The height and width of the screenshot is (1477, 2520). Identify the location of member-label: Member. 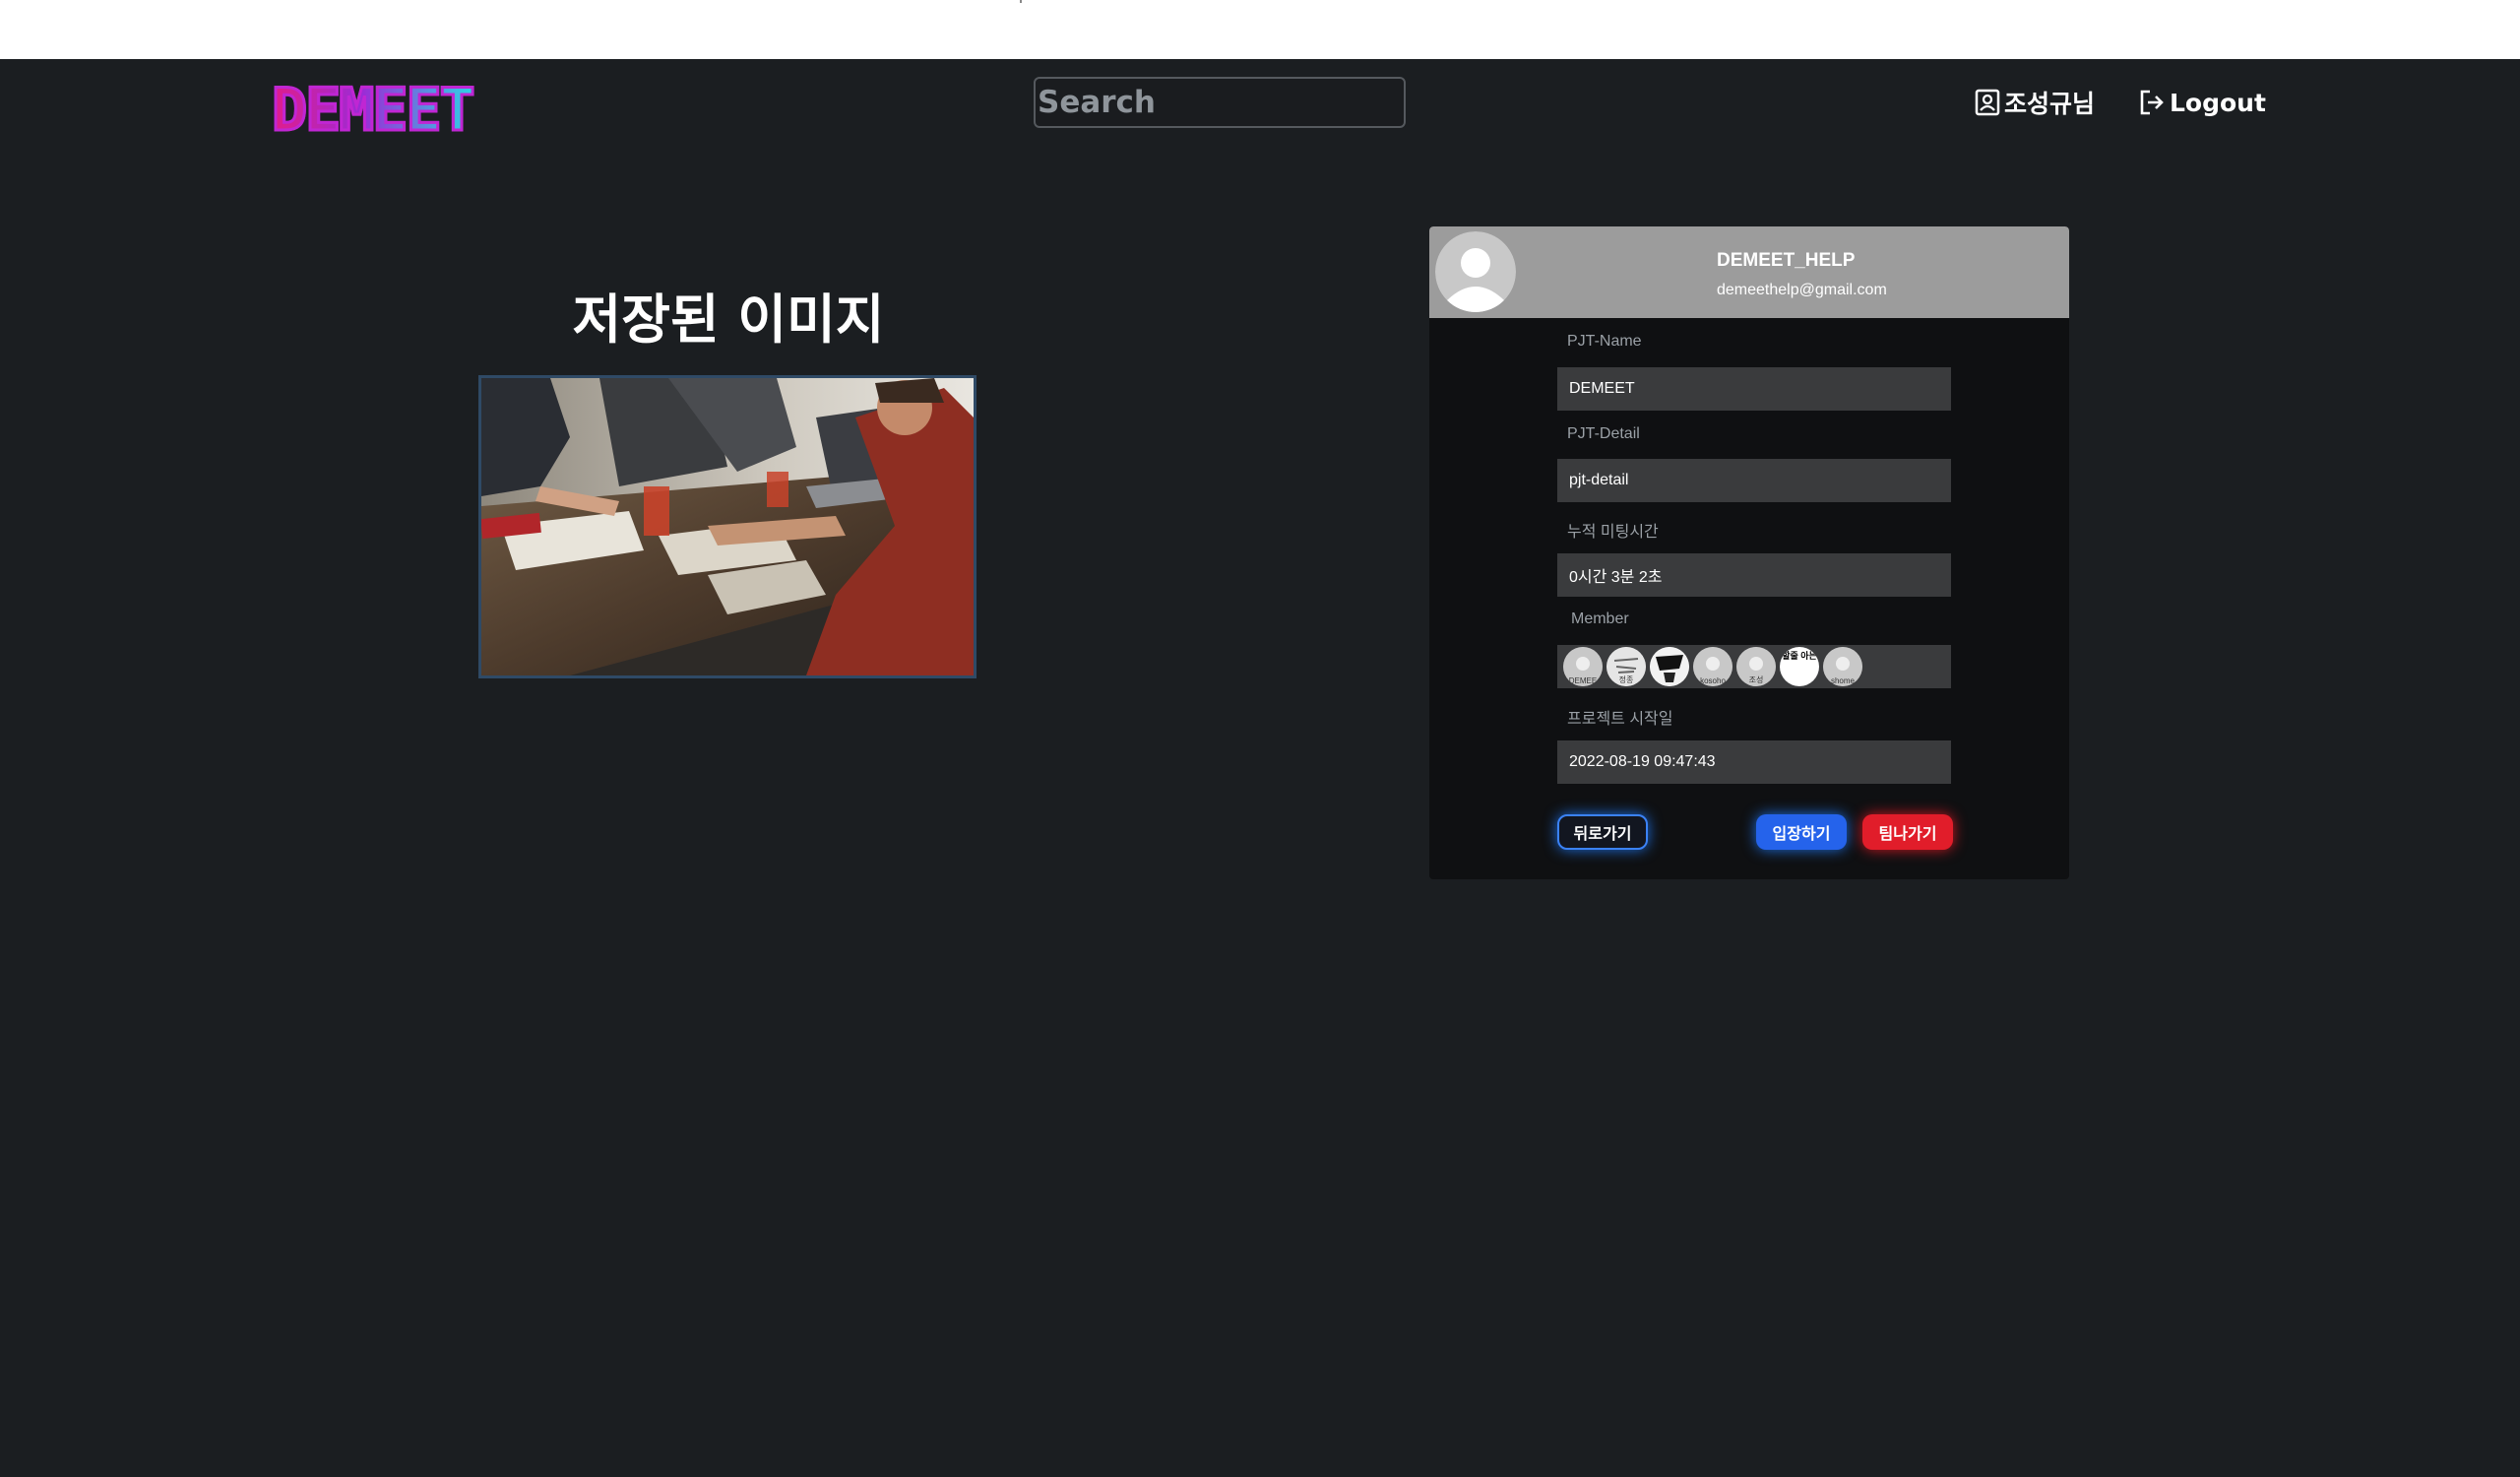
(1600, 618).